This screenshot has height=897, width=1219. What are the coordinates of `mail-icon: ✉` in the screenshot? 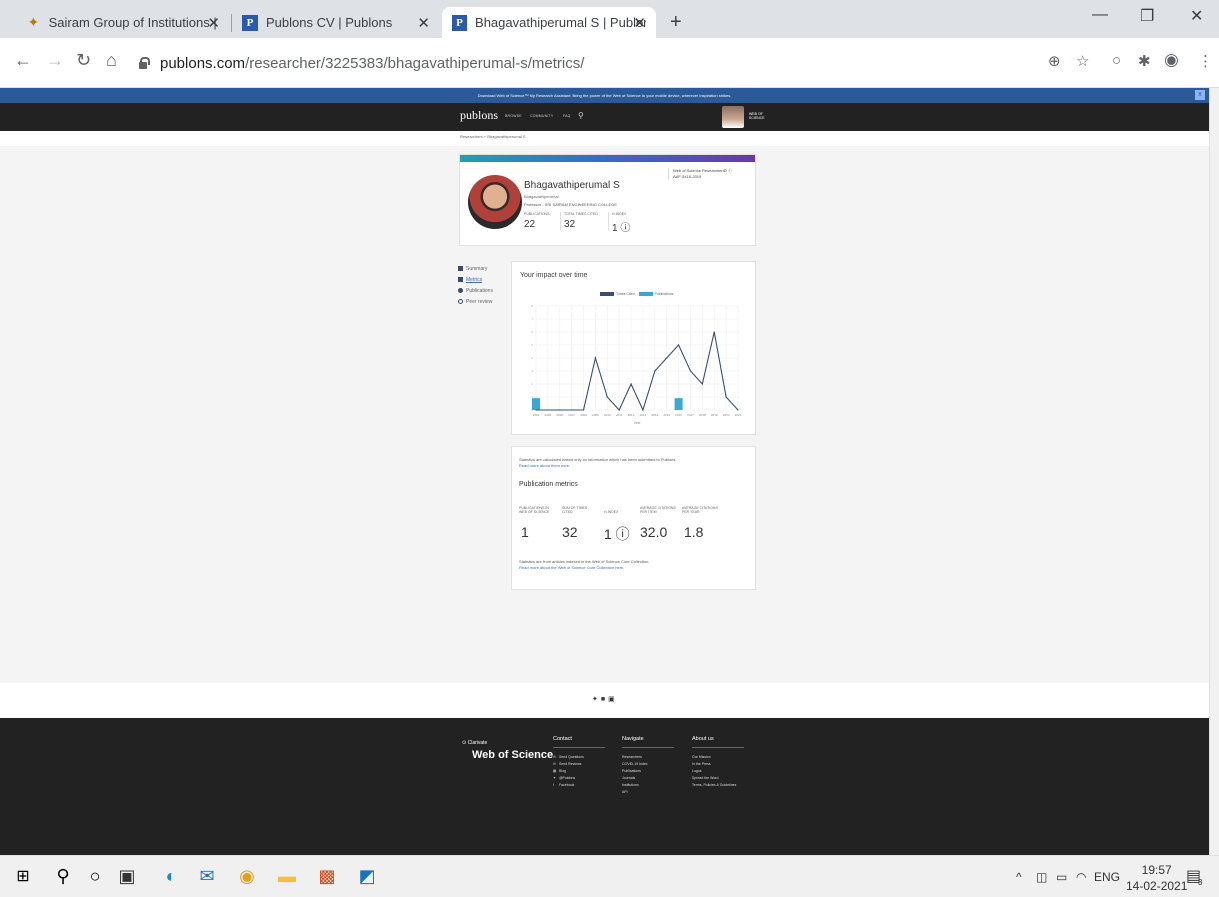 It's located at (207, 876).